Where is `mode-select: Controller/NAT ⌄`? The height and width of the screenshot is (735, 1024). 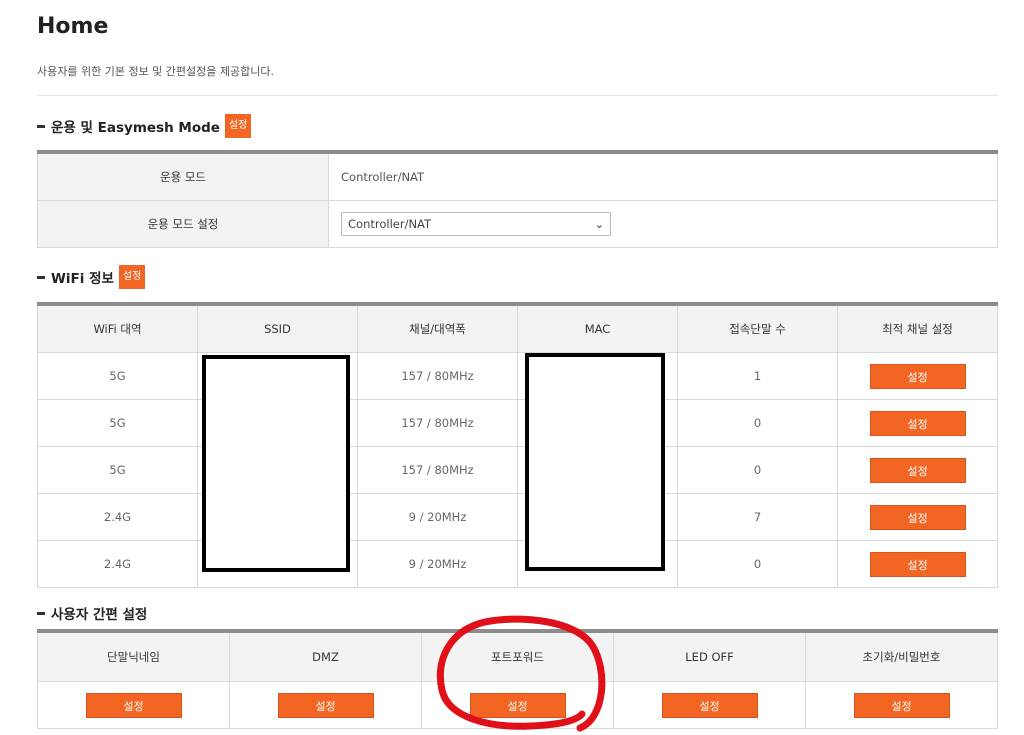
mode-select: Controller/NAT ⌄ is located at coordinates (476, 224).